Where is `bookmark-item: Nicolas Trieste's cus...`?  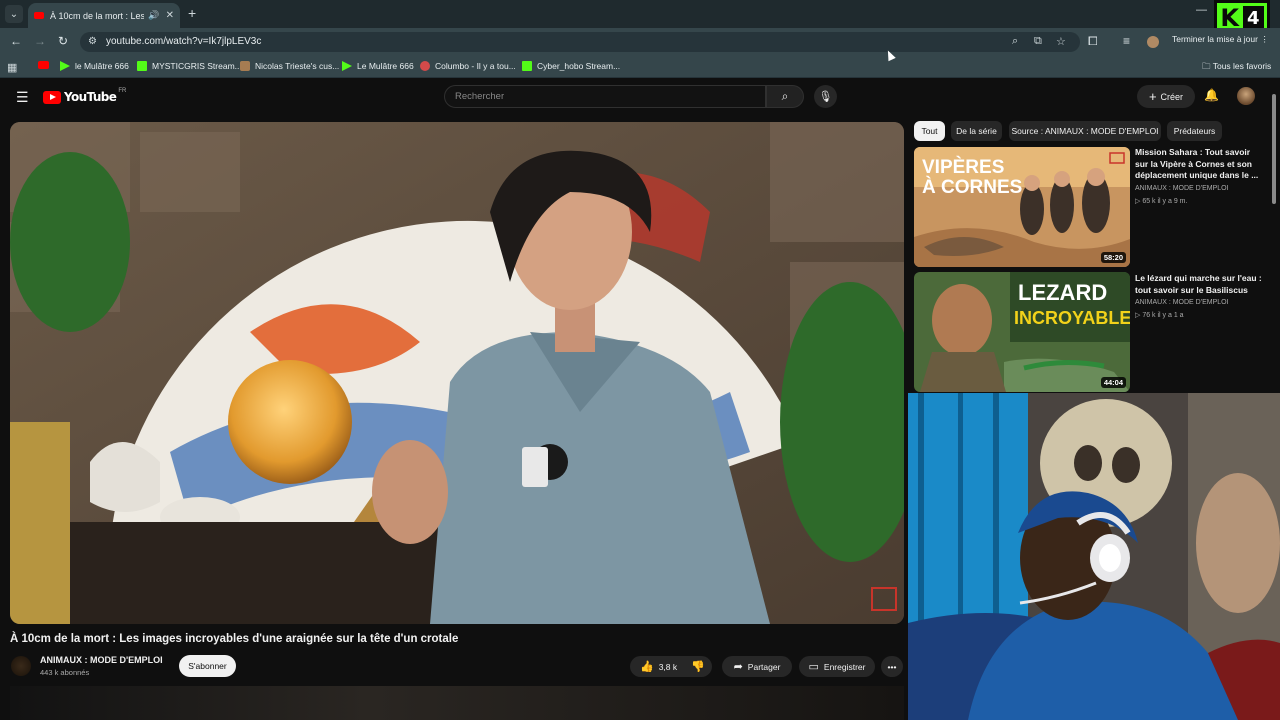 bookmark-item: Nicolas Trieste's cus... is located at coordinates (289, 66).